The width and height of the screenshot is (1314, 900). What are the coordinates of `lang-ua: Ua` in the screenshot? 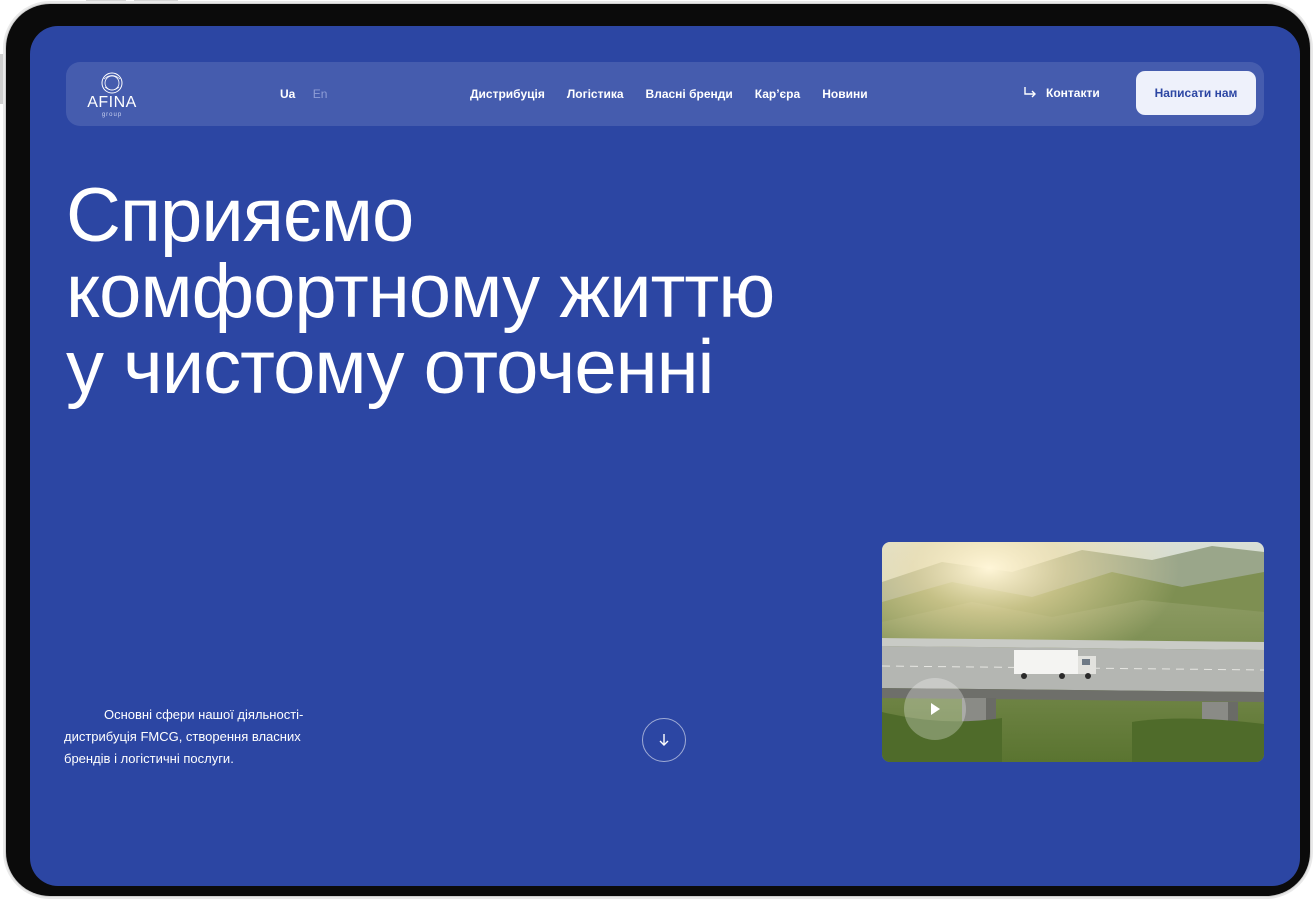 It's located at (287, 94).